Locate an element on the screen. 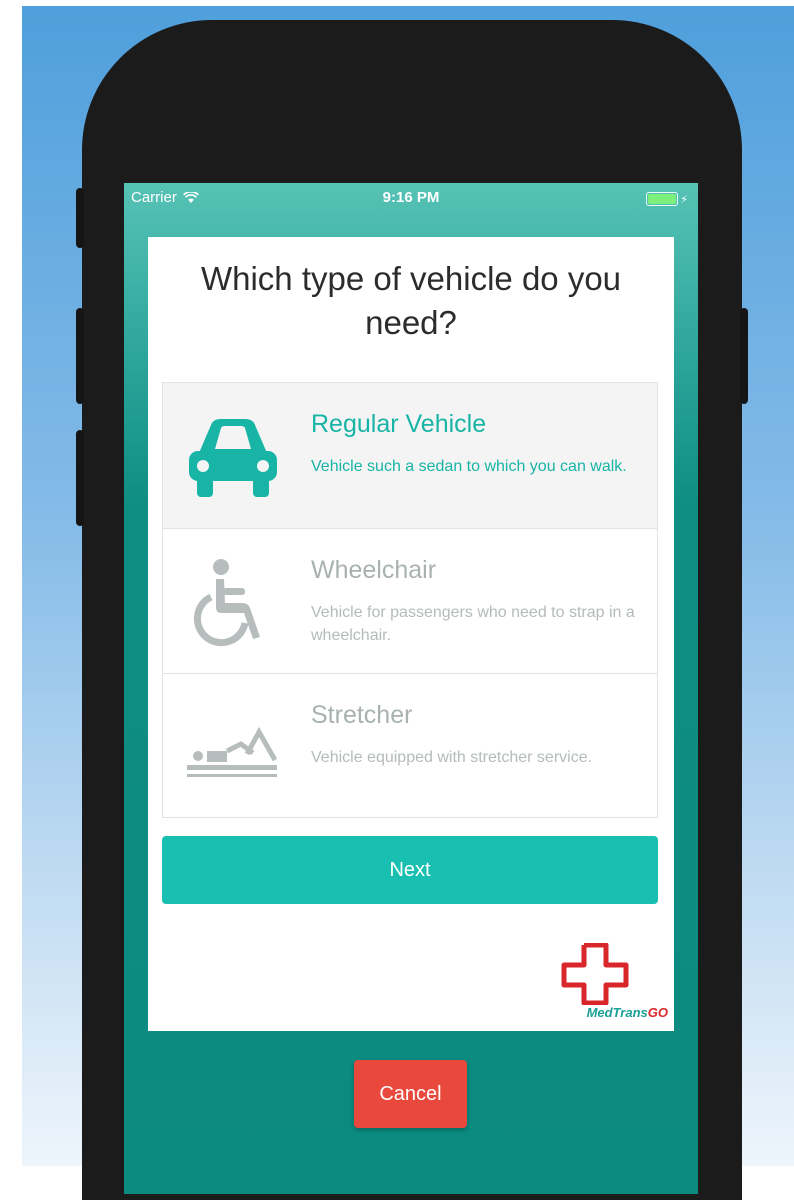 The height and width of the screenshot is (1200, 794). logo-text: MedTransGO is located at coordinates (602, 1012).